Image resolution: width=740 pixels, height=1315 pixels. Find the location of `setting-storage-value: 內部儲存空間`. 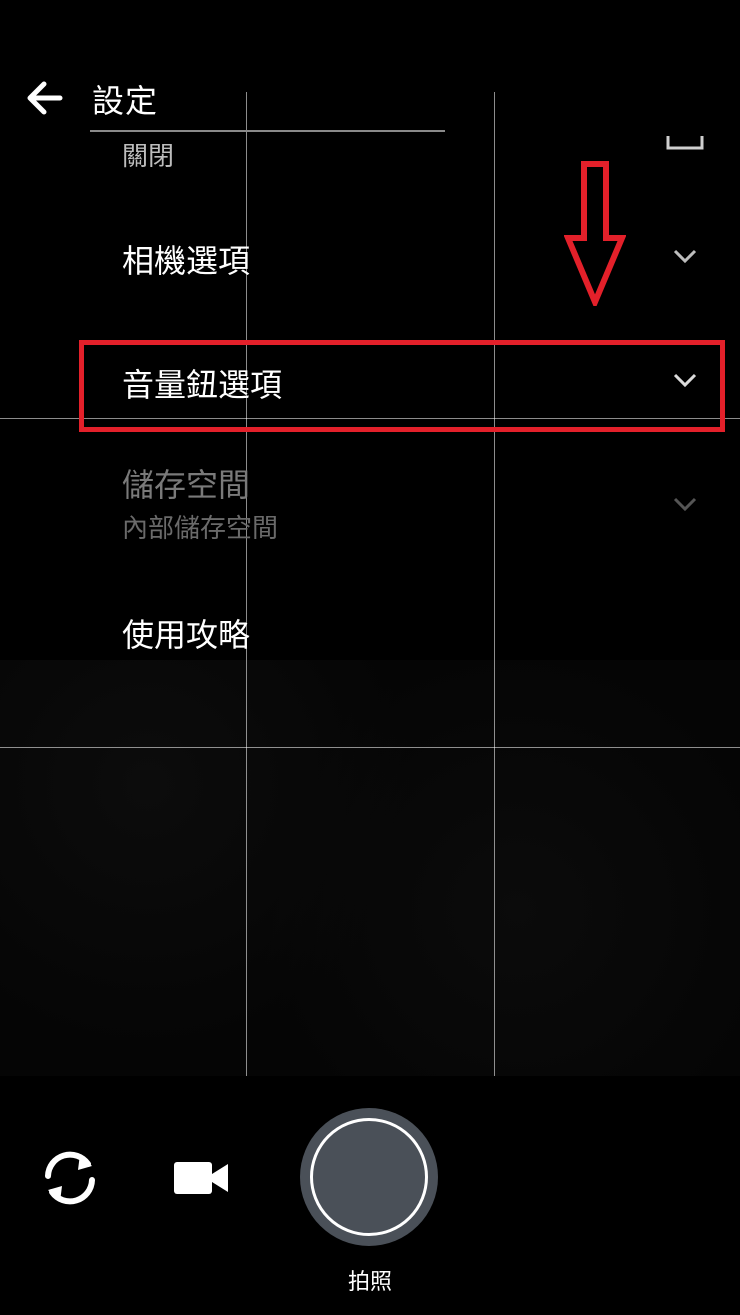

setting-storage-value: 內部儲存空間 is located at coordinates (200, 529).